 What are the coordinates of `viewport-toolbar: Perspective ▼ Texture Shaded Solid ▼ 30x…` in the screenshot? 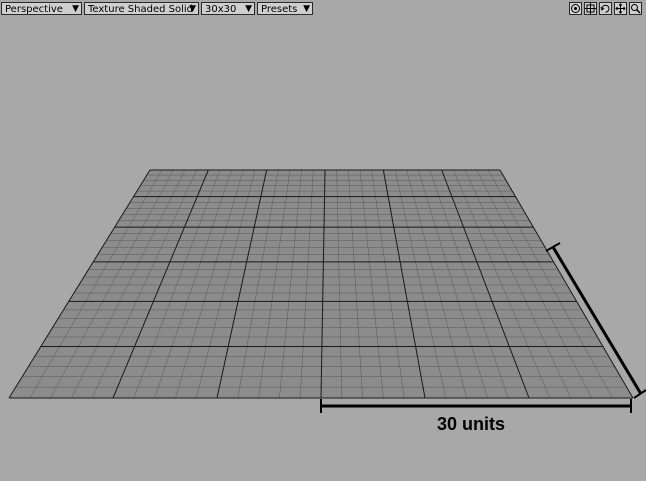 It's located at (323, 8).